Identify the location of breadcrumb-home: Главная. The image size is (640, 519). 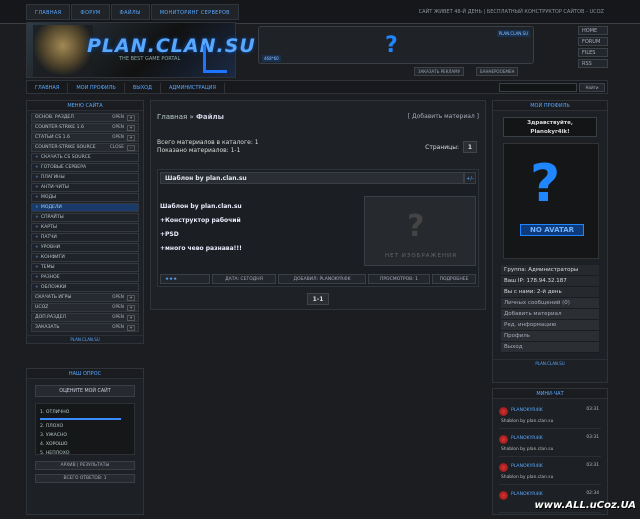
(172, 117).